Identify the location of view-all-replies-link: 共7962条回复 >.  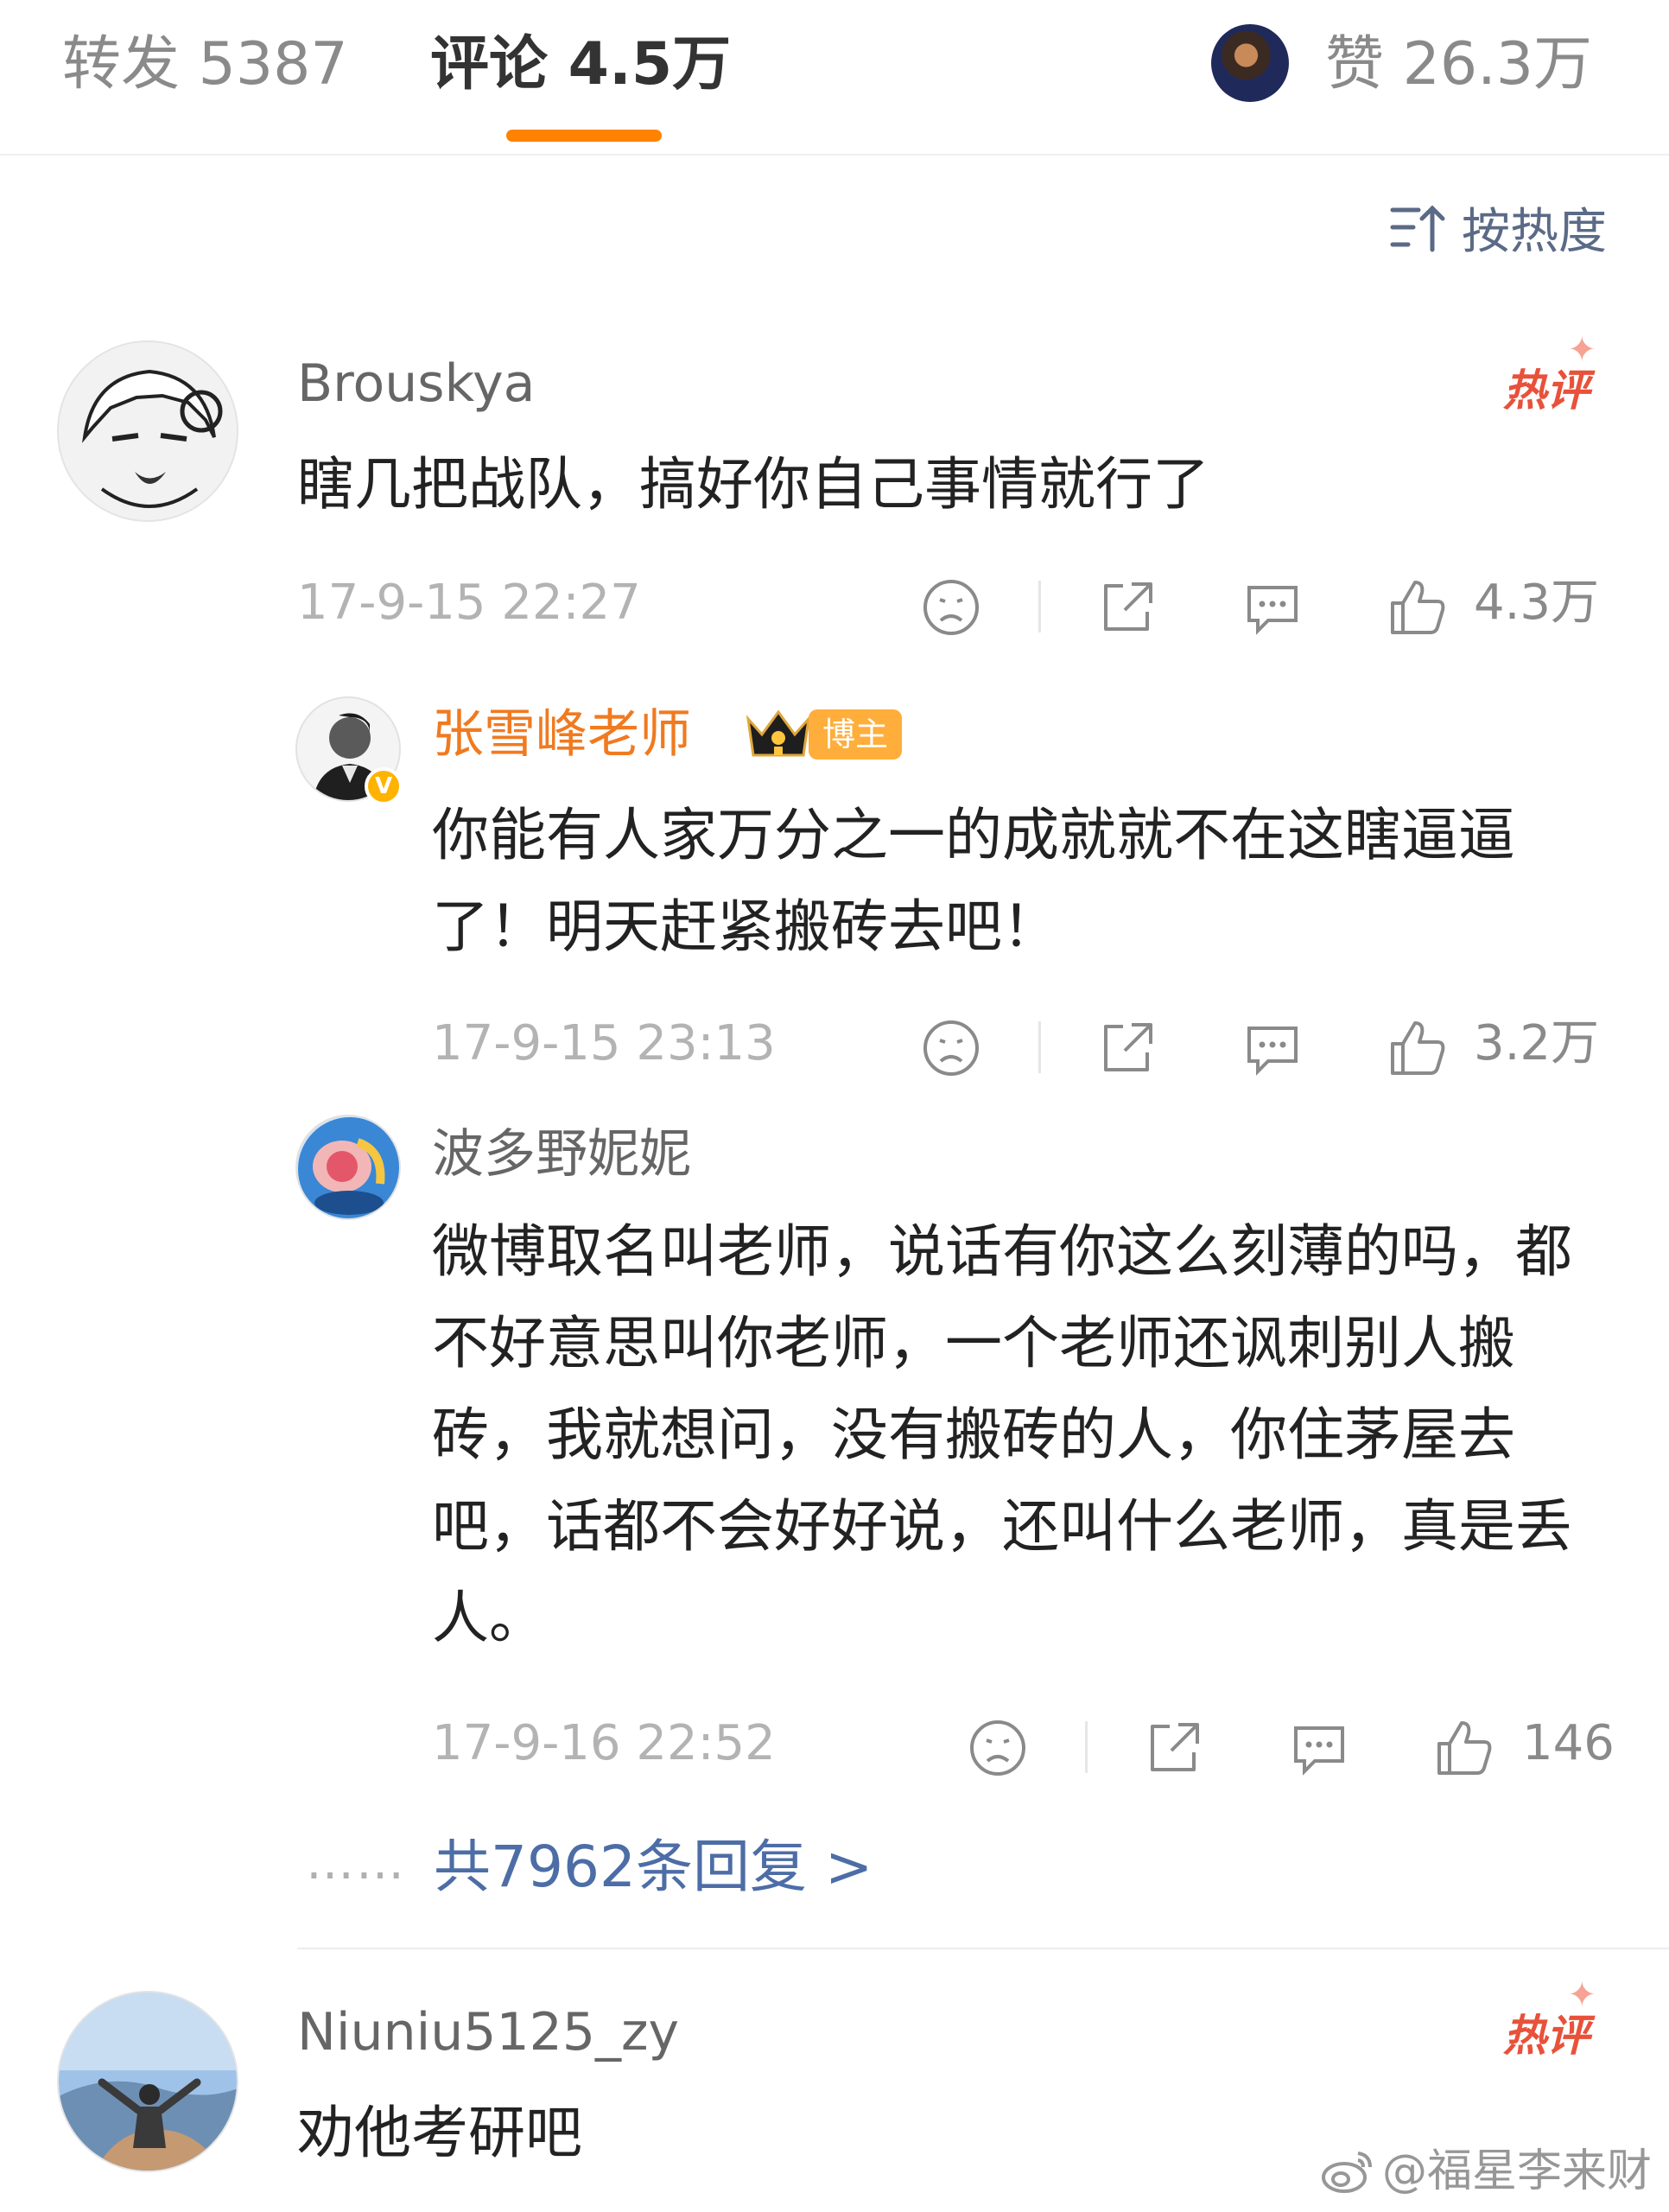
(653, 1867).